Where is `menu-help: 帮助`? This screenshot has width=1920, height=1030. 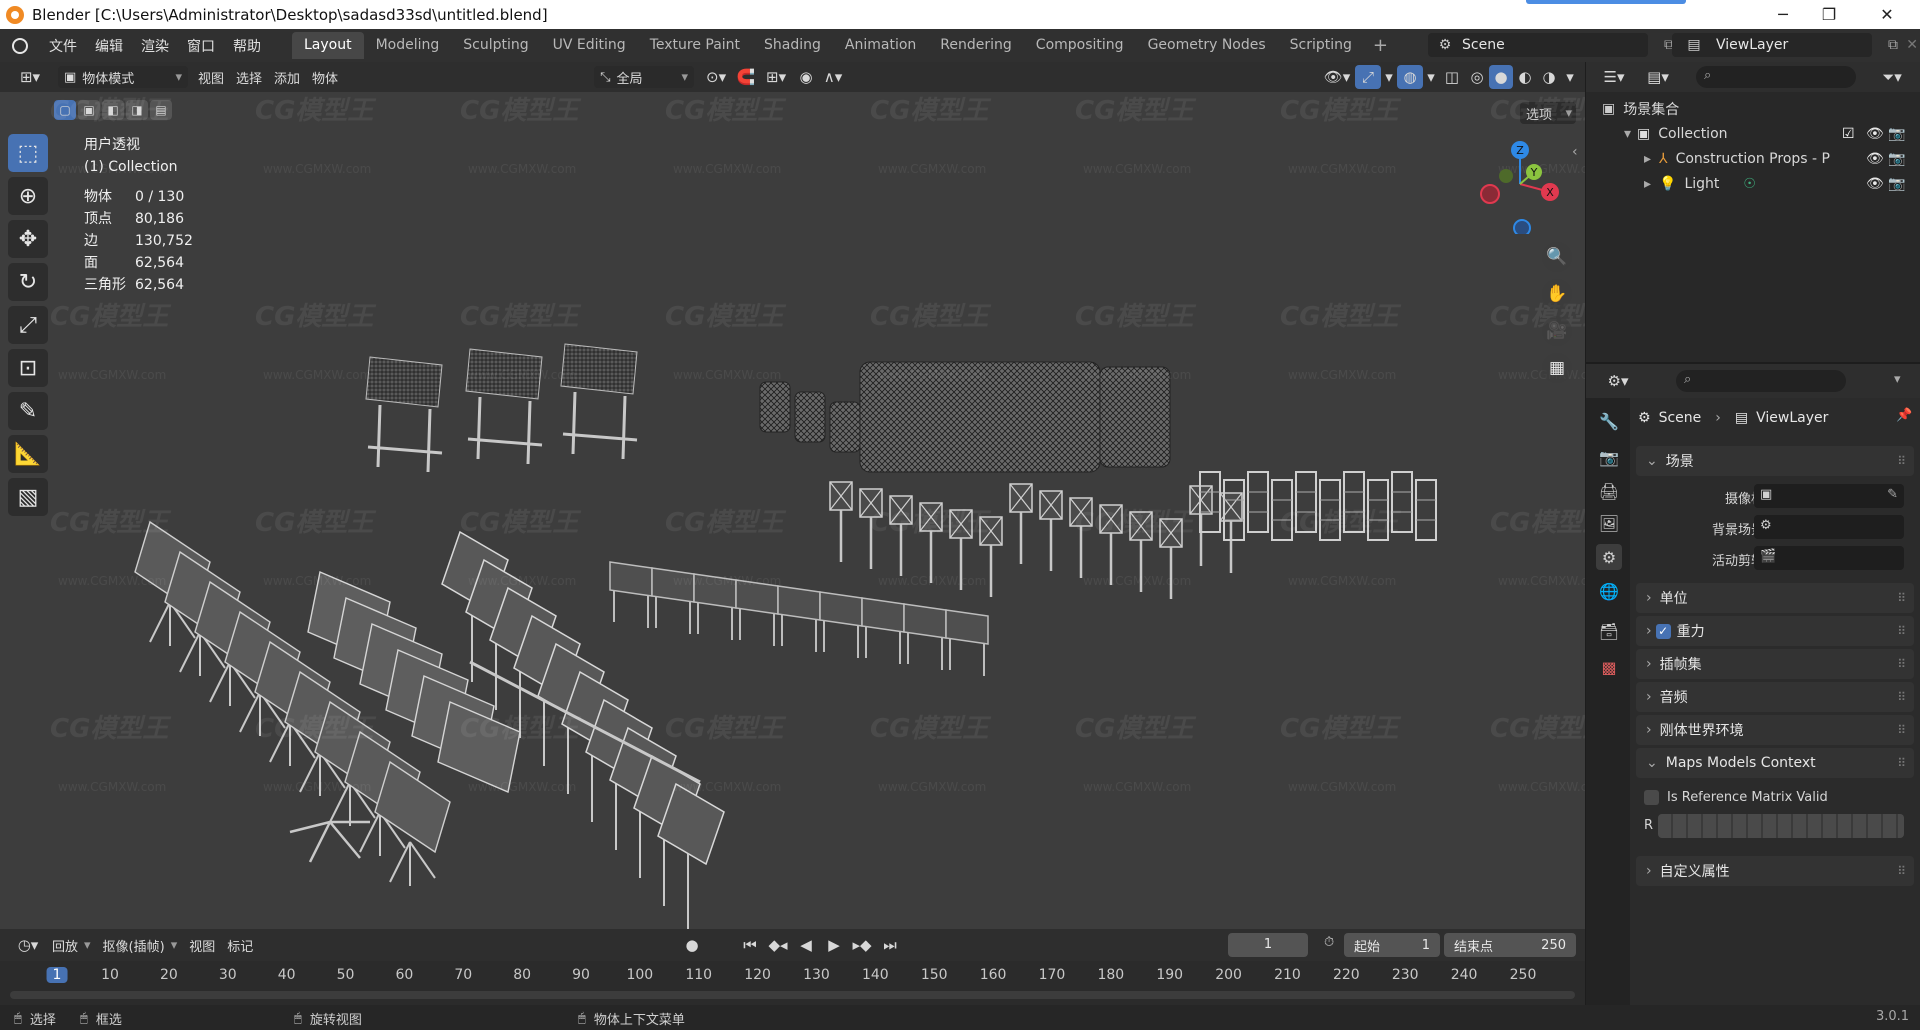 menu-help: 帮助 is located at coordinates (247, 46).